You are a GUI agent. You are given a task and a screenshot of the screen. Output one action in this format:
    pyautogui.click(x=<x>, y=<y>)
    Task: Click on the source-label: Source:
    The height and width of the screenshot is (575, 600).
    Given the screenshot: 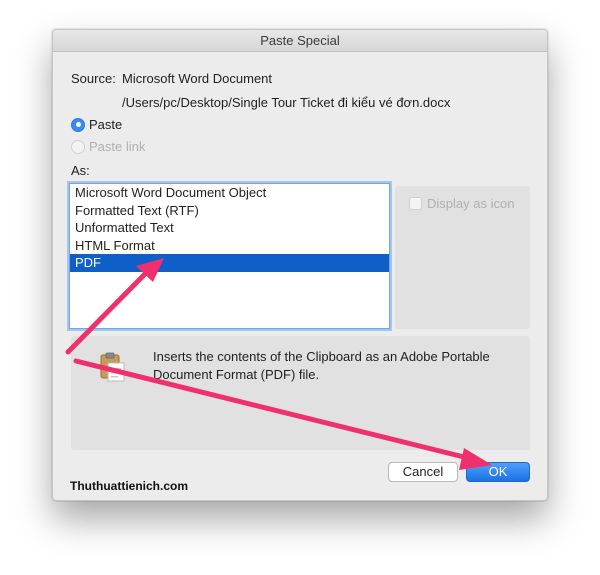 What is the action you would take?
    pyautogui.click(x=93, y=78)
    